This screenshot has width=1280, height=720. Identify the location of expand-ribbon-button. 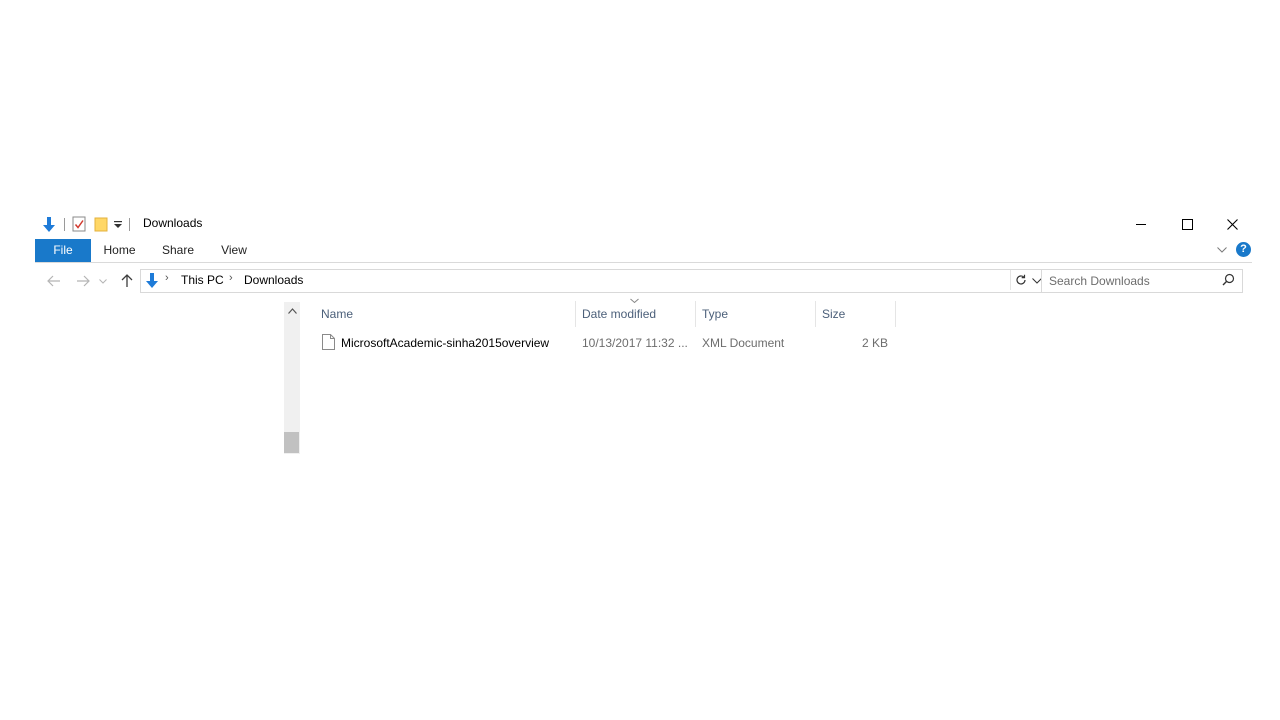
(1222, 250).